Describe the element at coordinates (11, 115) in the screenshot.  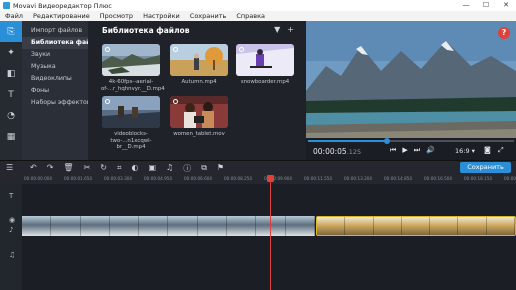
I see `stickers-icon: ◔` at that location.